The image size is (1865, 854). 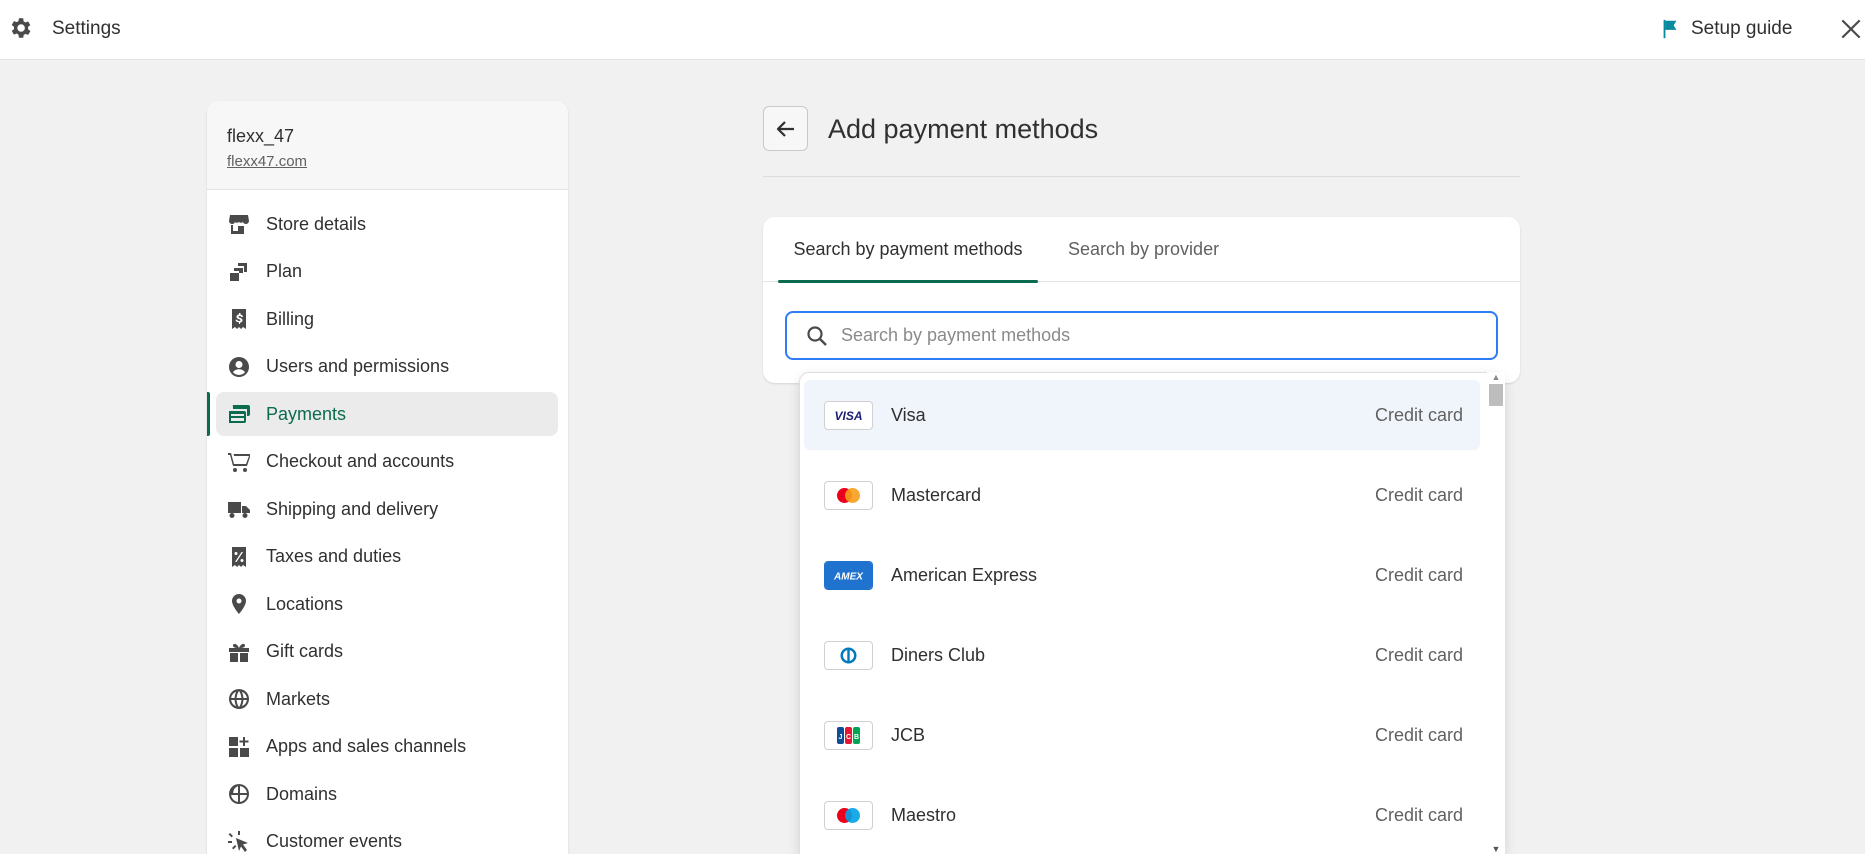 What do you see at coordinates (841, 737) in the screenshot?
I see `svg-text: J` at bounding box center [841, 737].